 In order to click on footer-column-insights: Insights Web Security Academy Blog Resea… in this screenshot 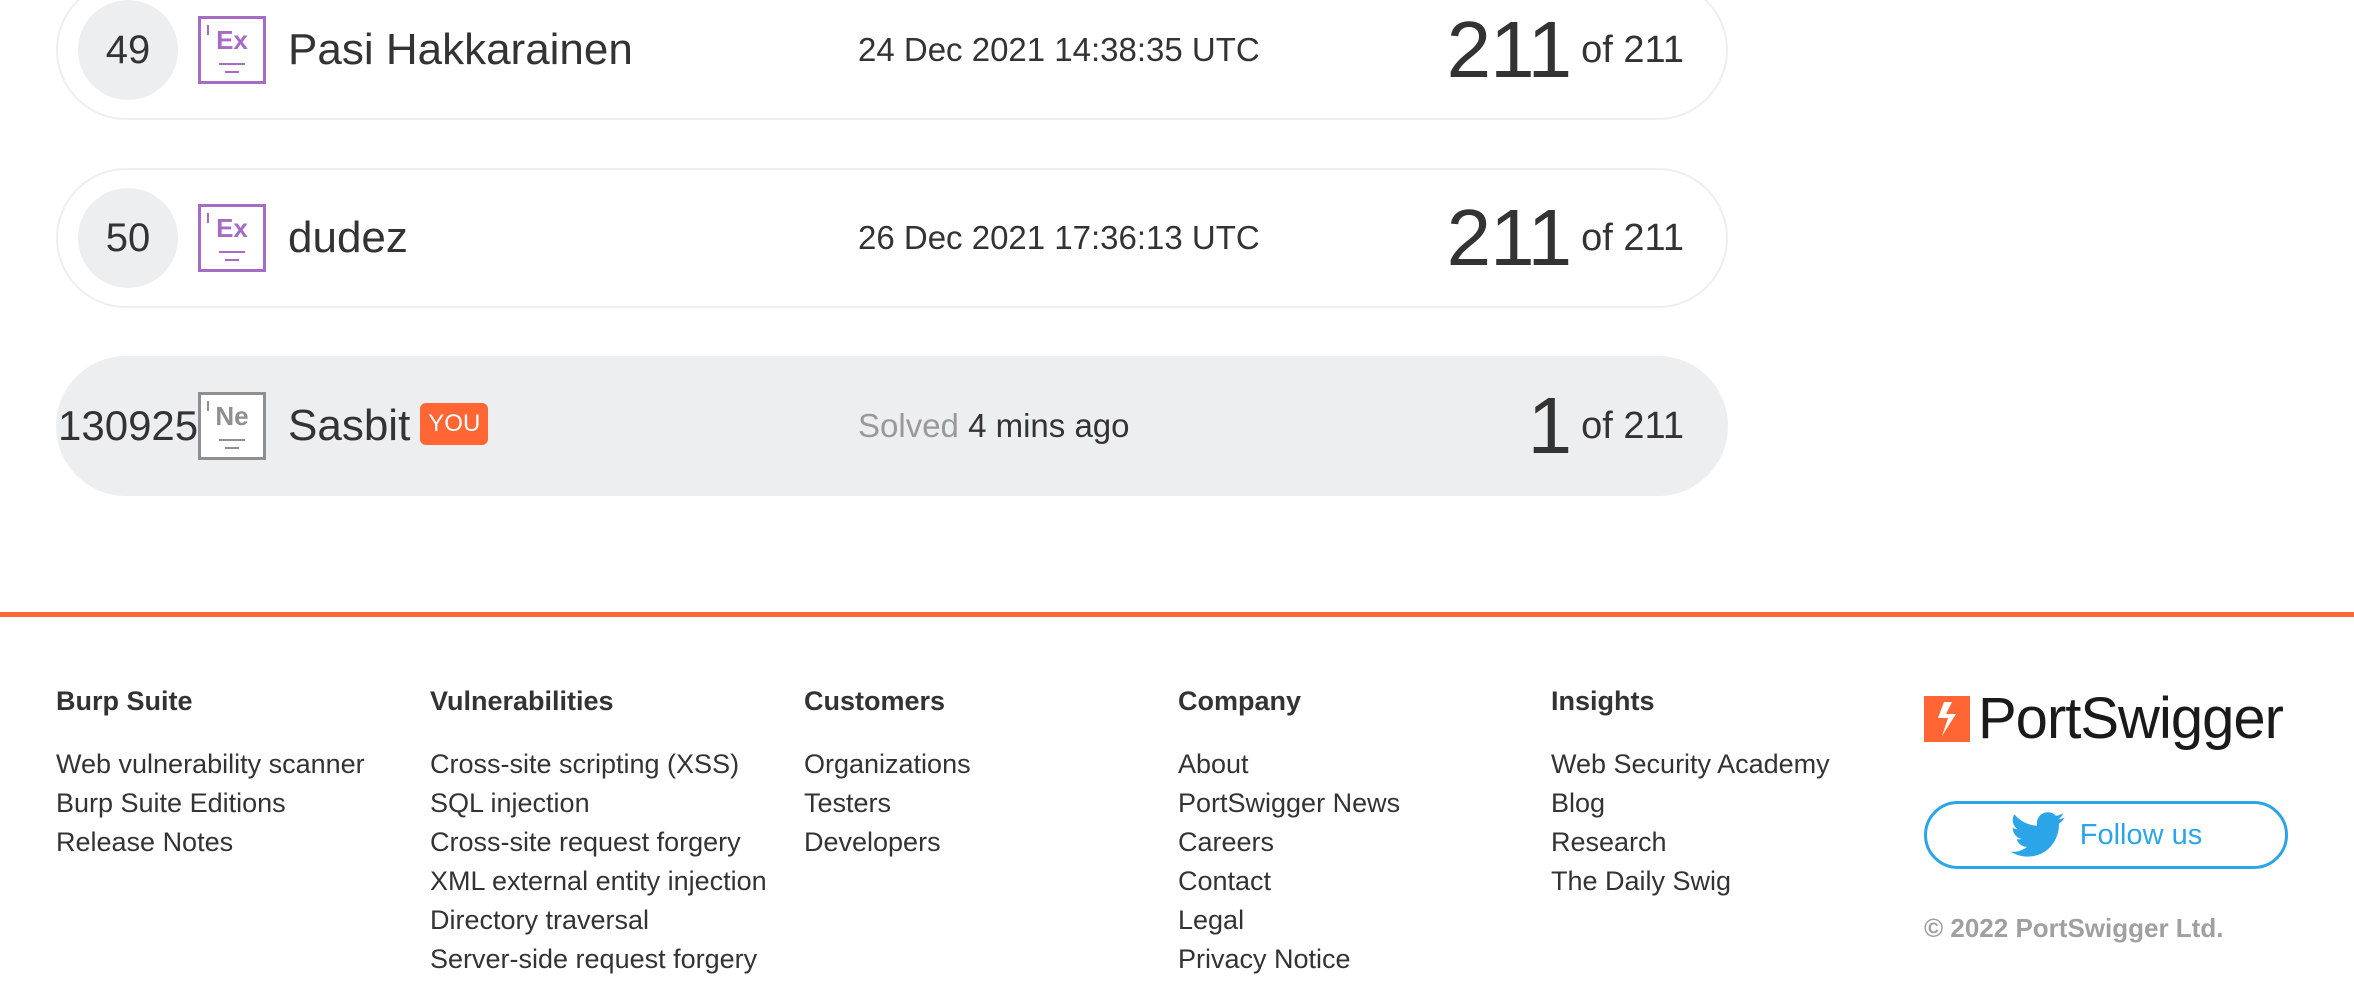, I will do `click(1690, 792)`.